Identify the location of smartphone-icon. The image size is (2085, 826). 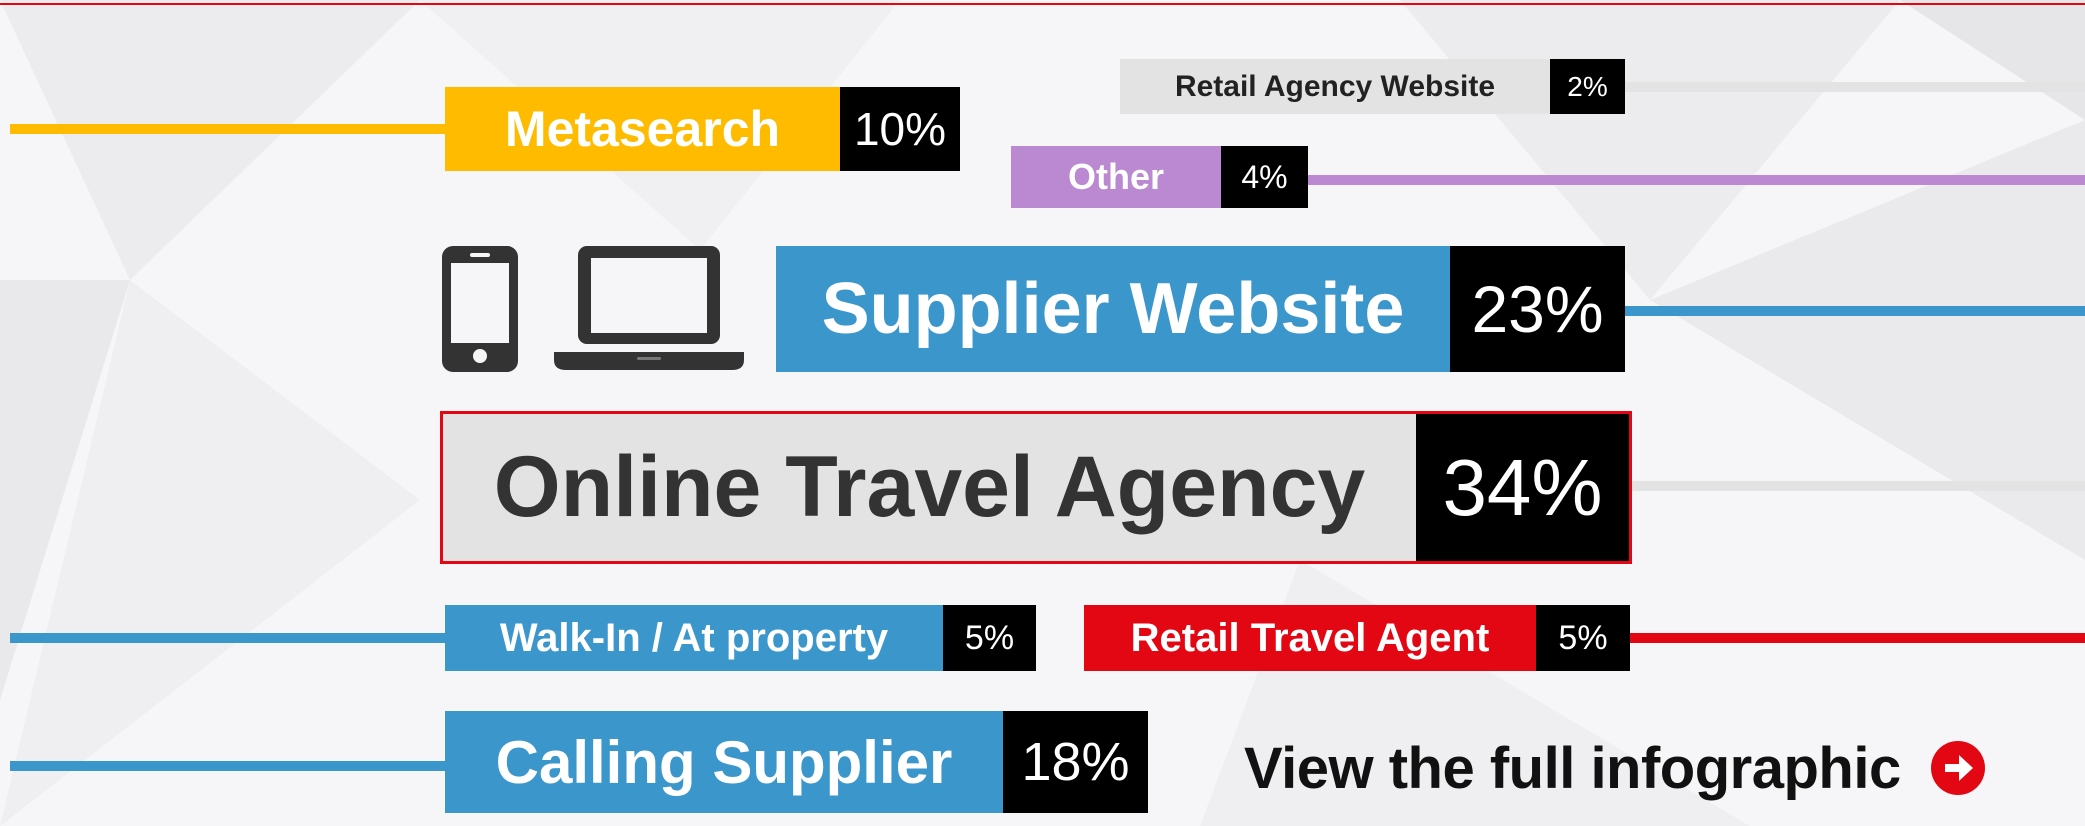
(480, 309).